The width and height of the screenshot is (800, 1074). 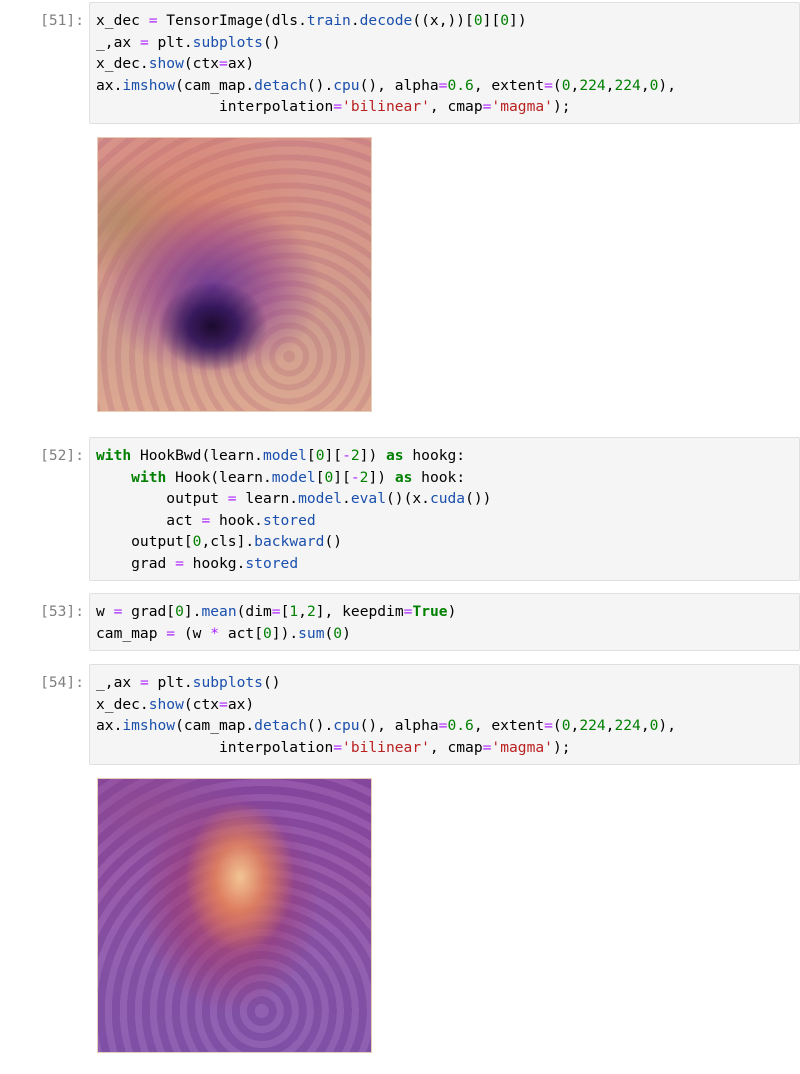 I want to click on input-prompt: [53]:, so click(x=62, y=611).